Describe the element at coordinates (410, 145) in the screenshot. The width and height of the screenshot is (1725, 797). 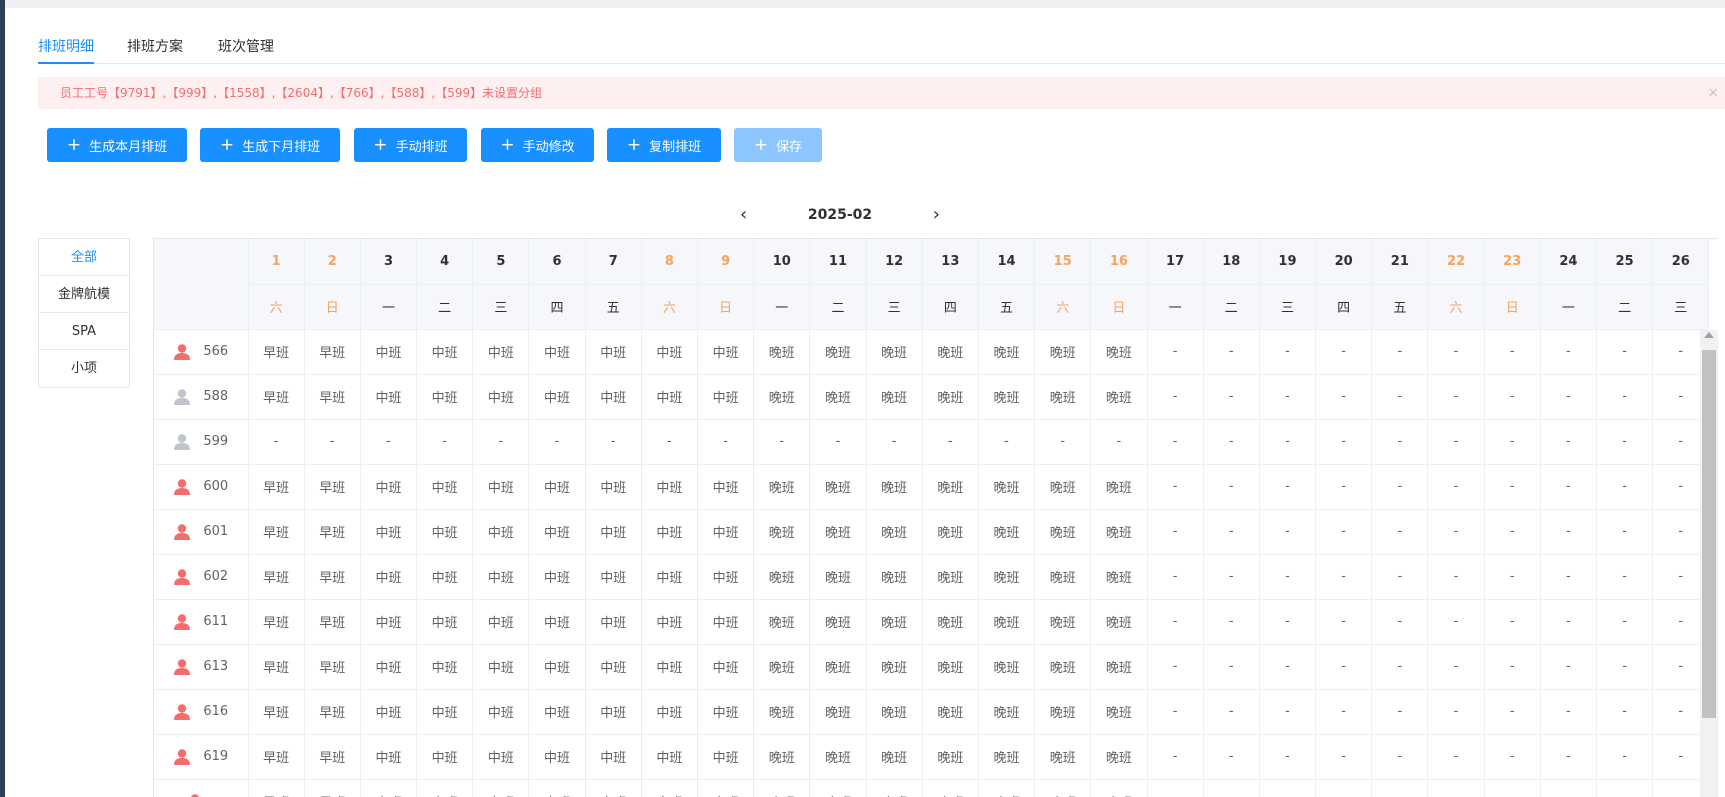
I see `manual-schedule-button: + 手动排班` at that location.